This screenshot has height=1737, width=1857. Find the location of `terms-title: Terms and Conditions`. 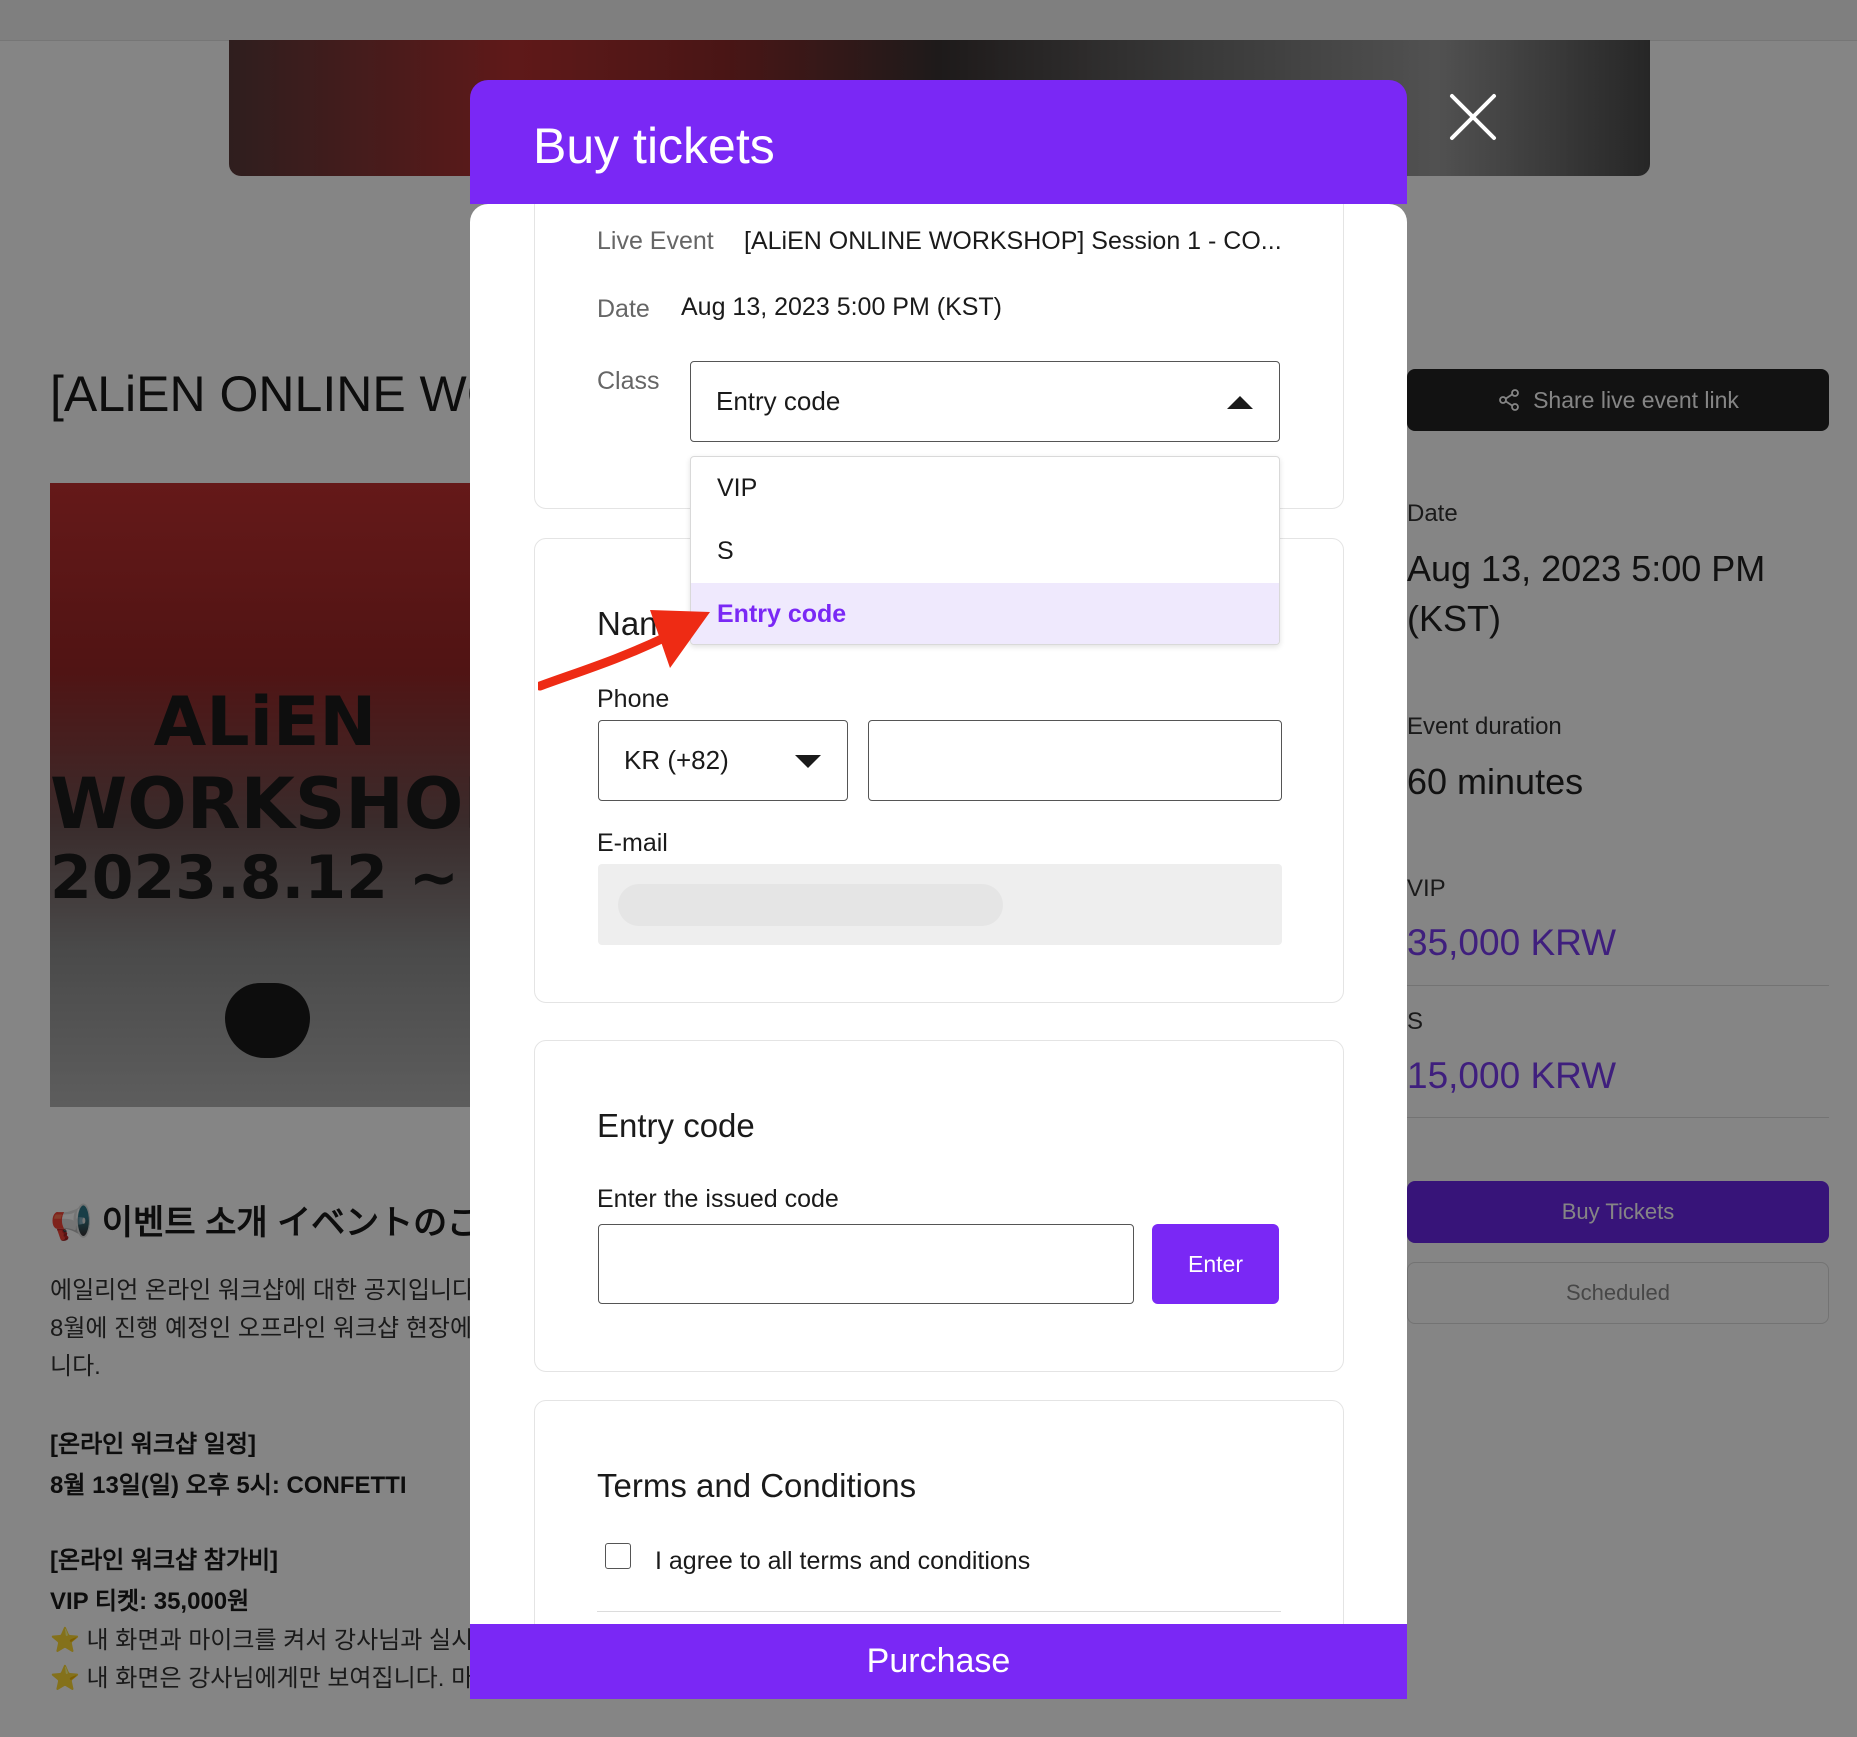

terms-title: Terms and Conditions is located at coordinates (757, 1485).